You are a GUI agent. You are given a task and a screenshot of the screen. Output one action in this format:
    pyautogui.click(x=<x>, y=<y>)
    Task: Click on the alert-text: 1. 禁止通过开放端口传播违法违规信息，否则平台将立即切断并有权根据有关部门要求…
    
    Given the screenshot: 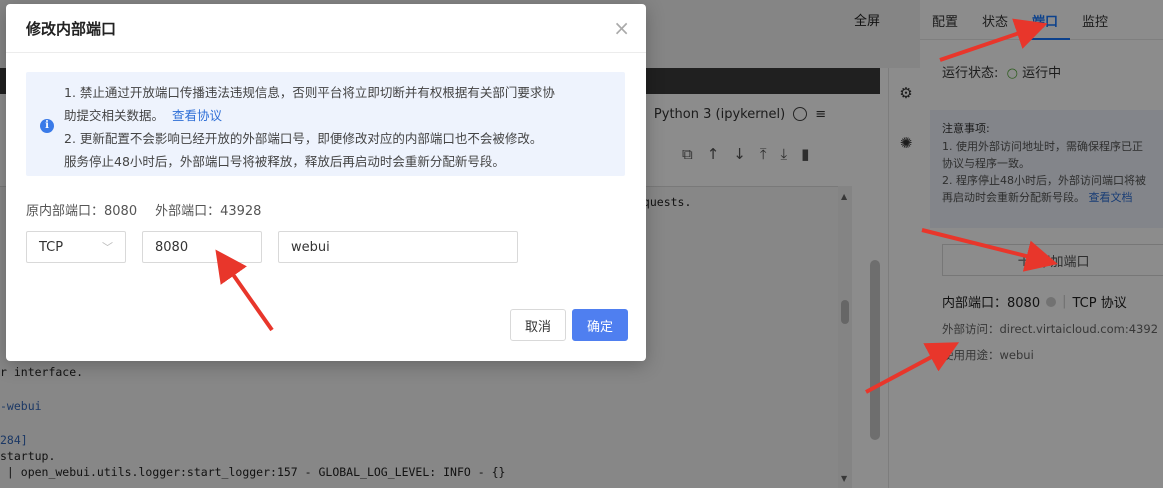 What is the action you would take?
    pyautogui.click(x=342, y=127)
    